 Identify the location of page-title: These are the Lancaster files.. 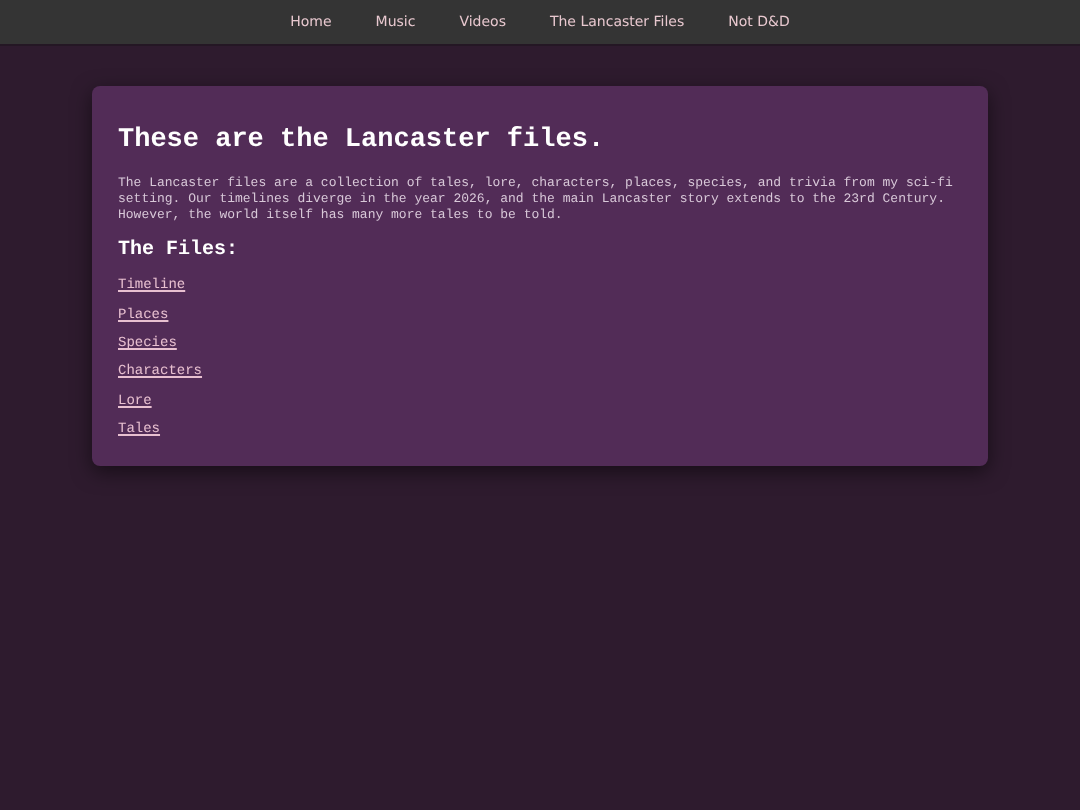
(362, 141).